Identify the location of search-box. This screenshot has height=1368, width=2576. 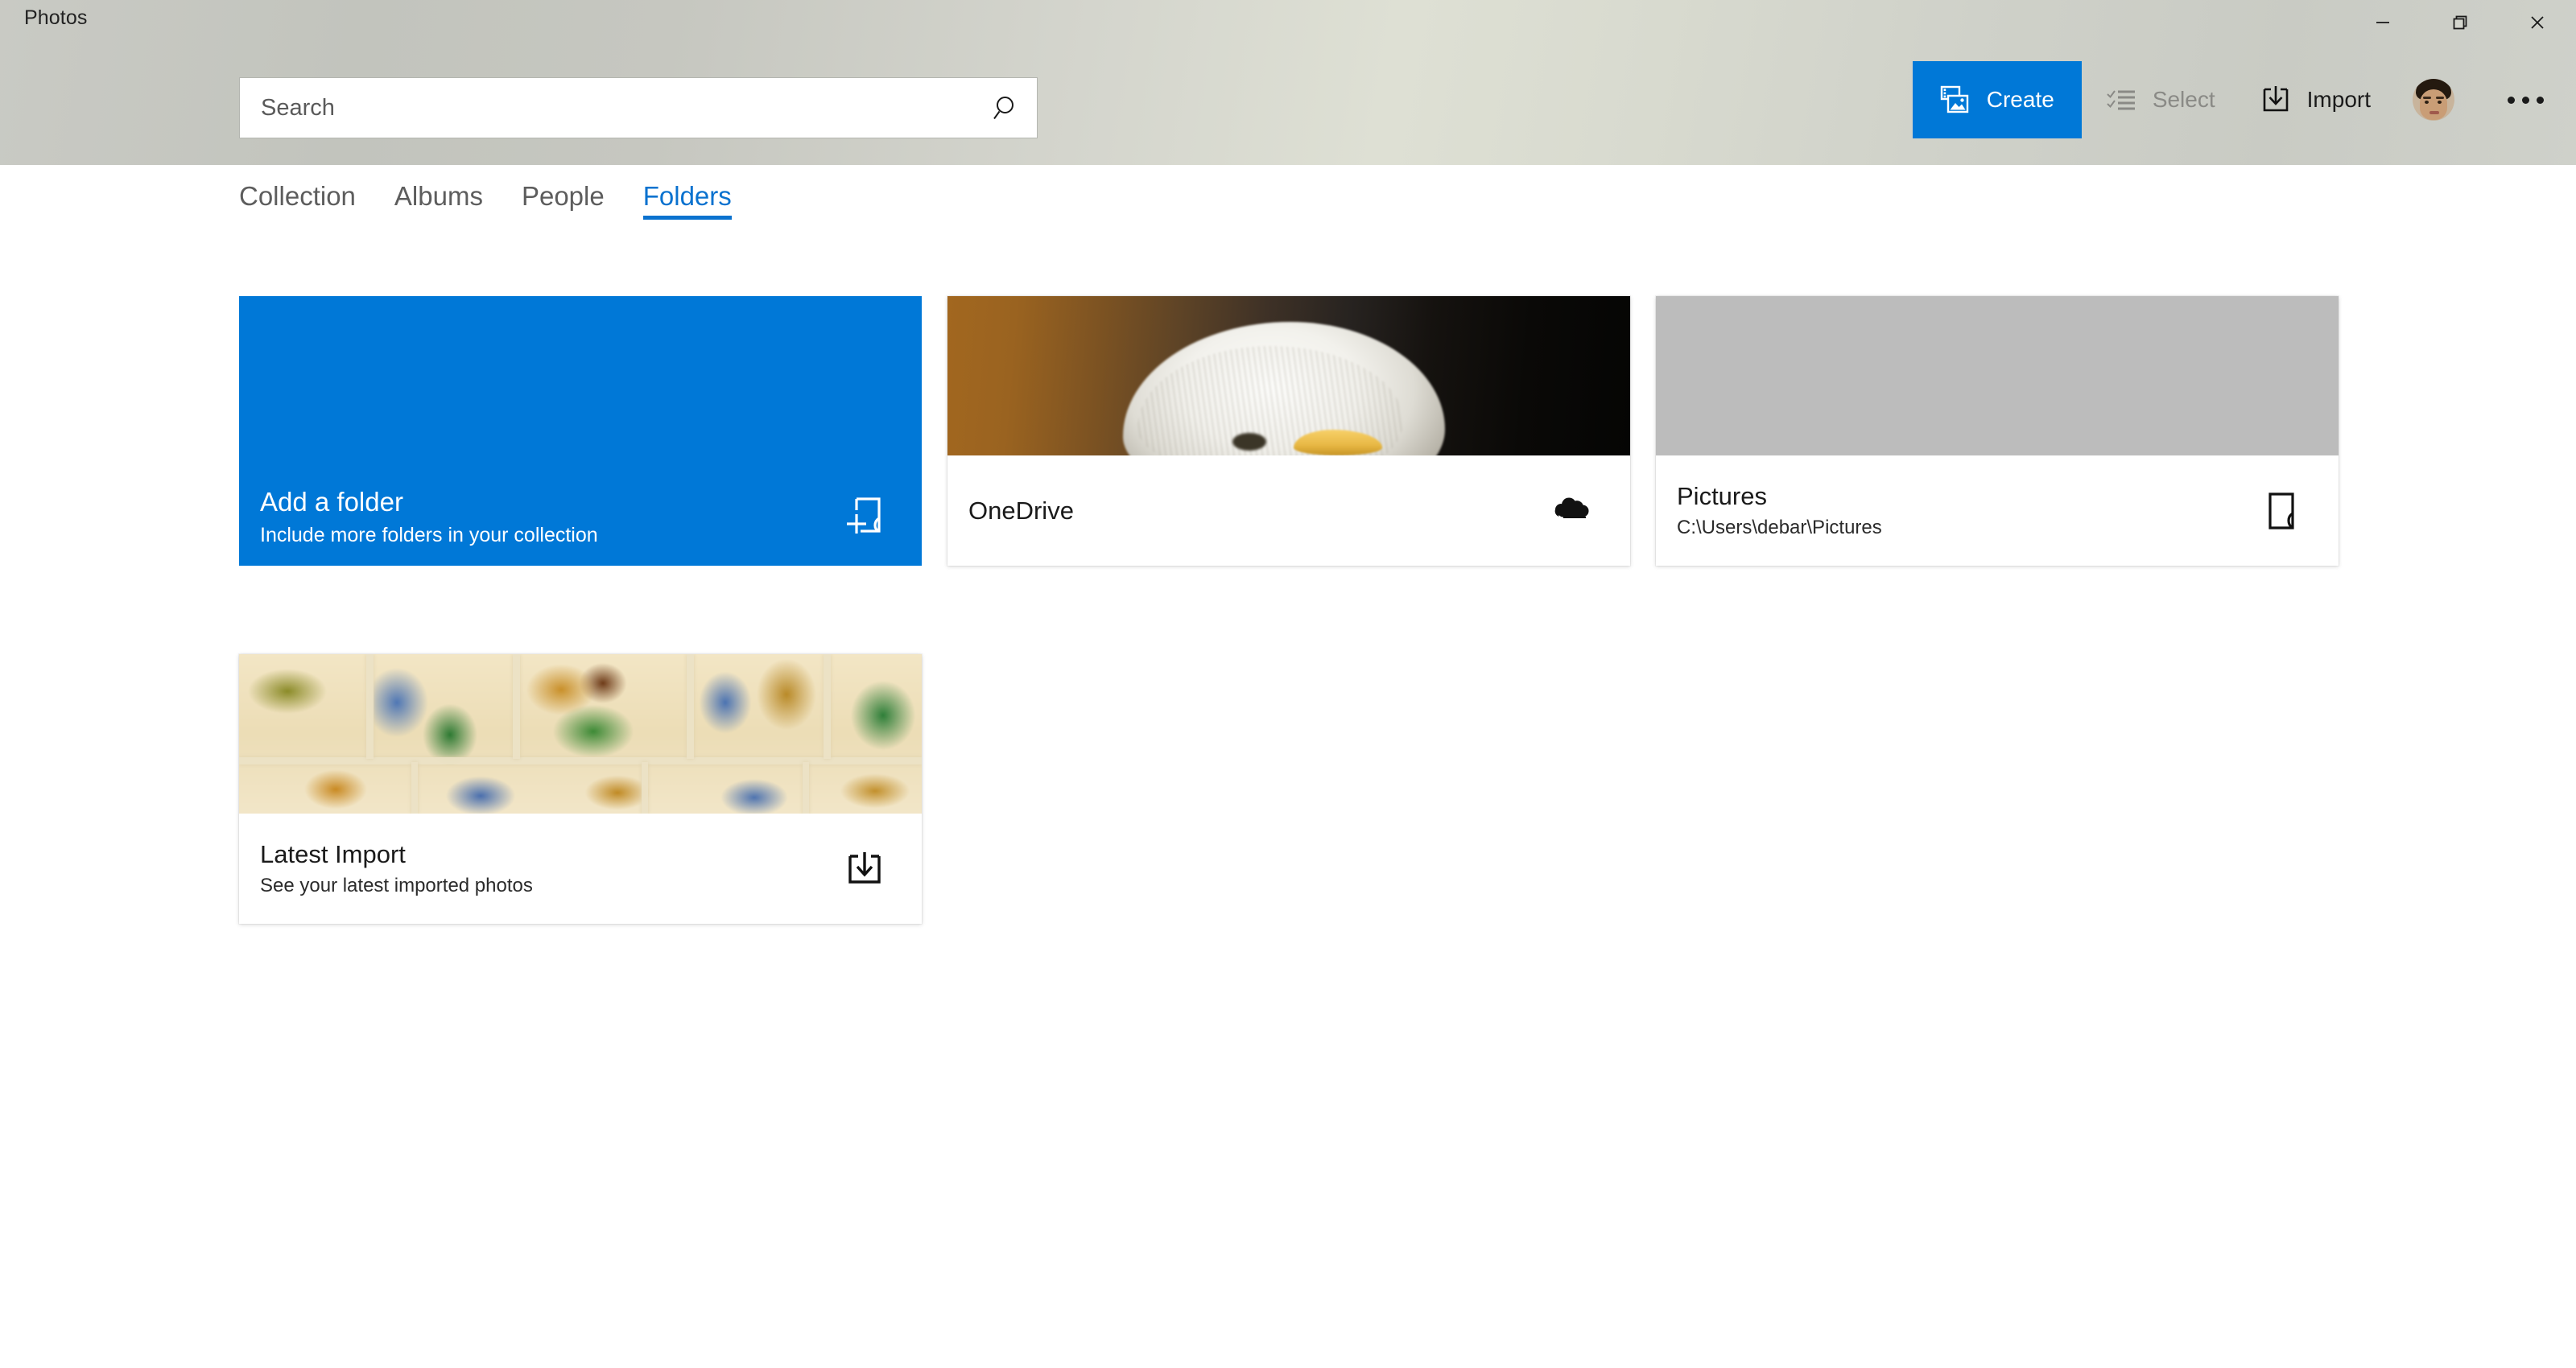
(638, 107).